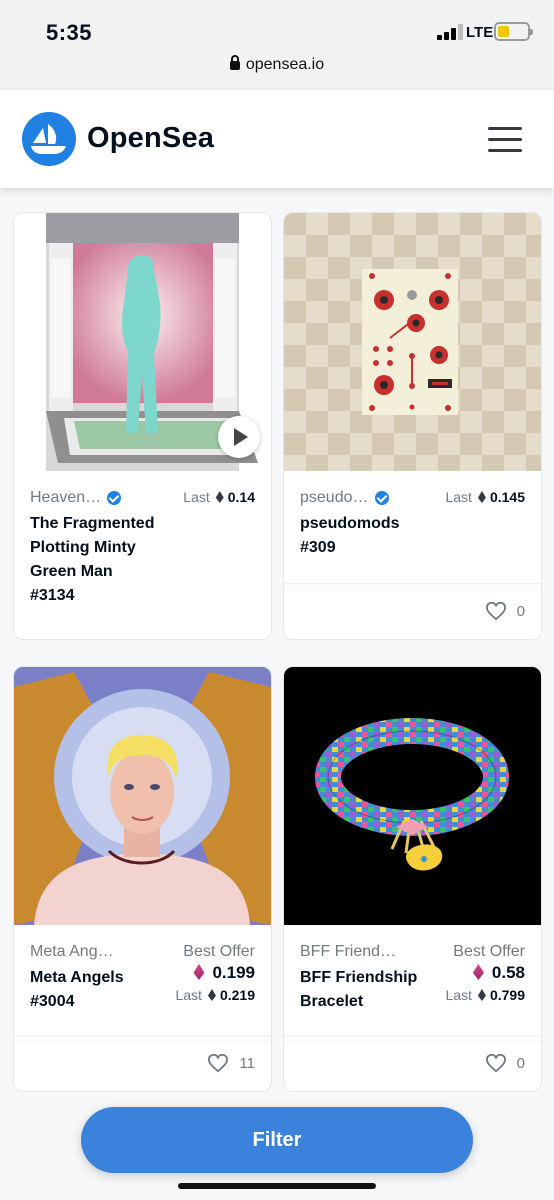  Describe the element at coordinates (277, 1140) in the screenshot. I see `filter-button: Filter` at that location.